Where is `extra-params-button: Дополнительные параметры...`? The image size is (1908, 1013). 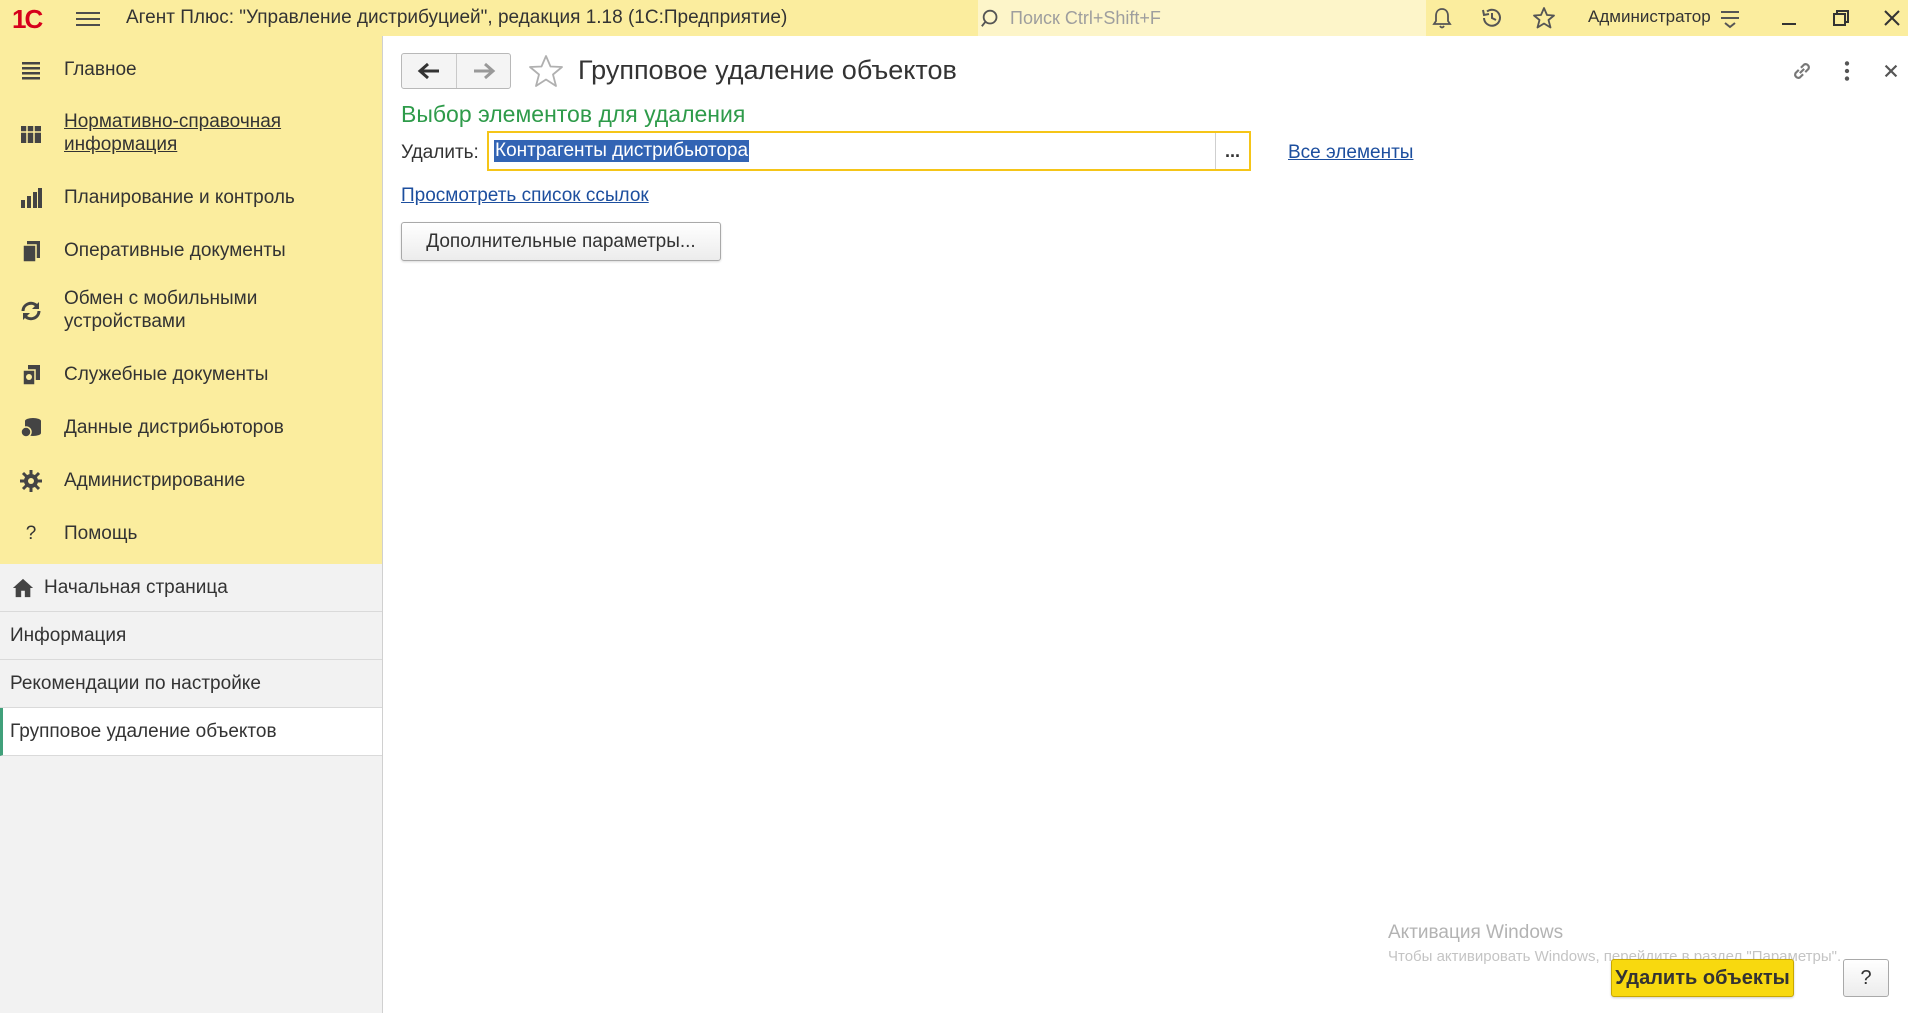
extra-params-button: Дополнительные параметры... is located at coordinates (561, 241).